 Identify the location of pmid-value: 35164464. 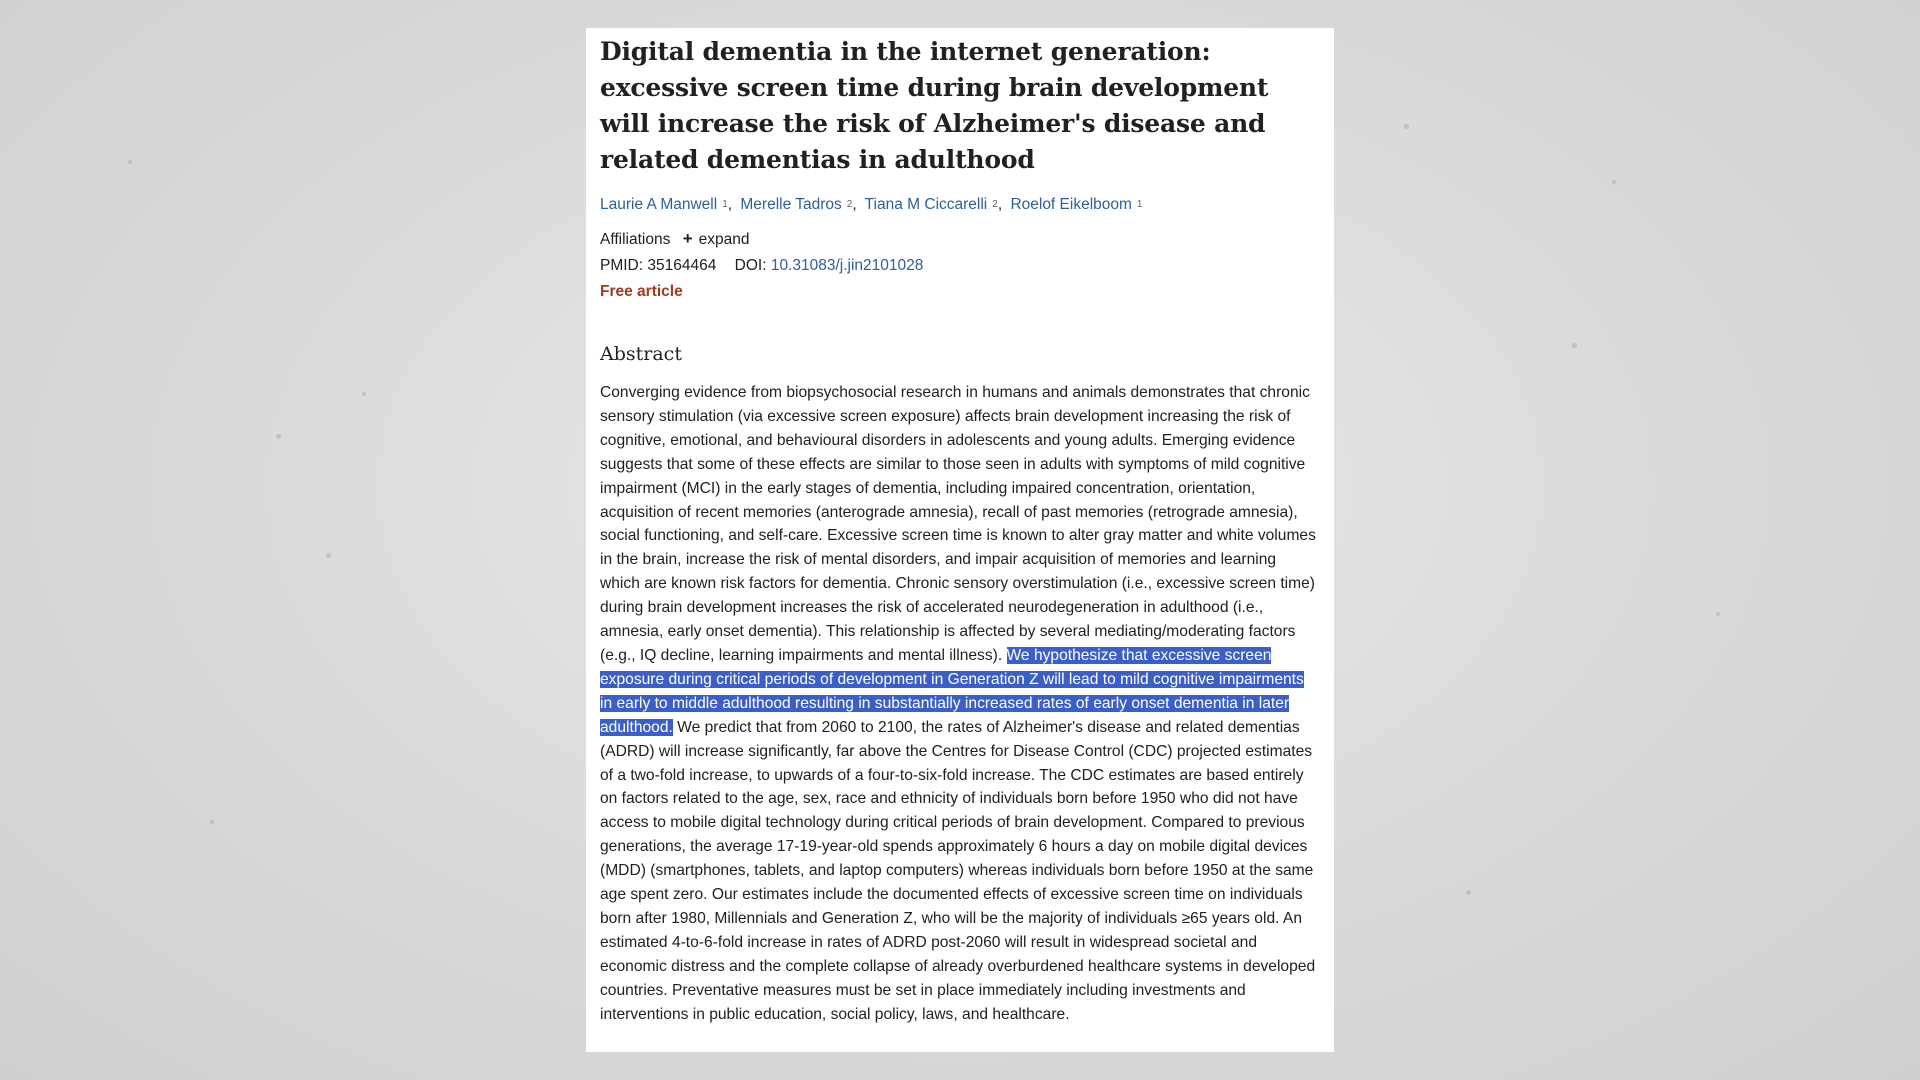
(682, 265).